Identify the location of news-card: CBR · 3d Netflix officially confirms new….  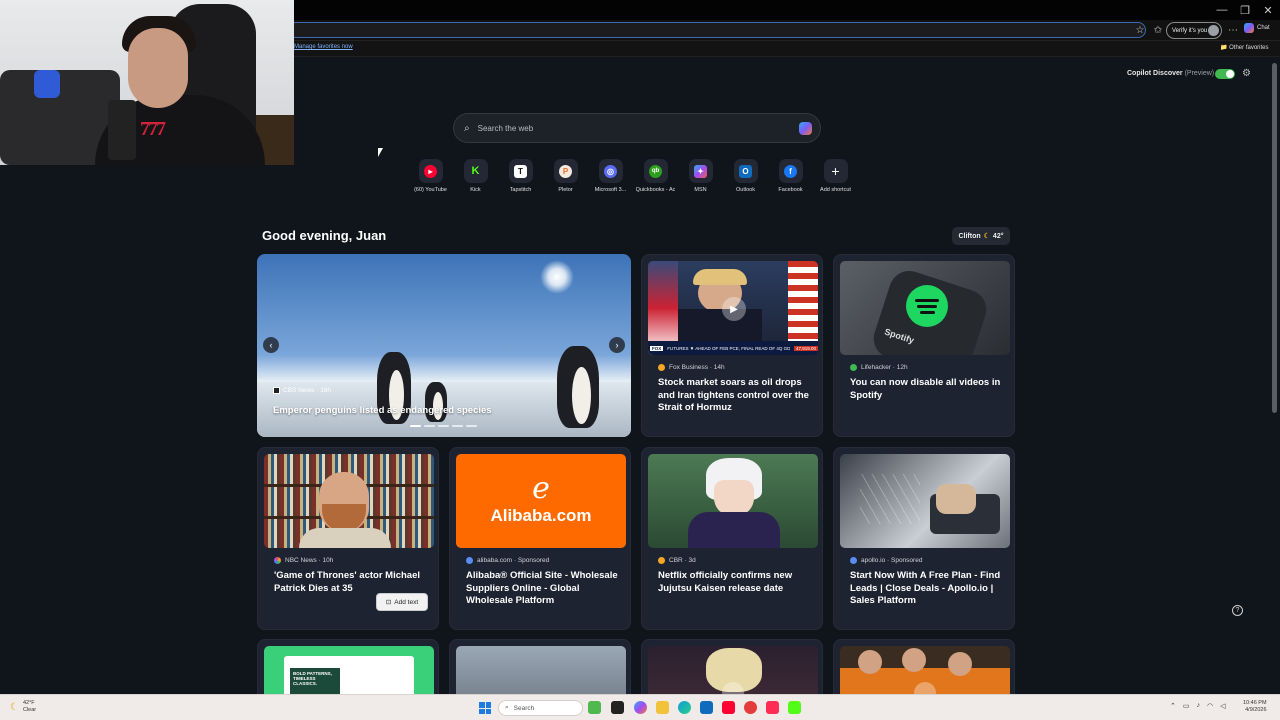
(732, 538).